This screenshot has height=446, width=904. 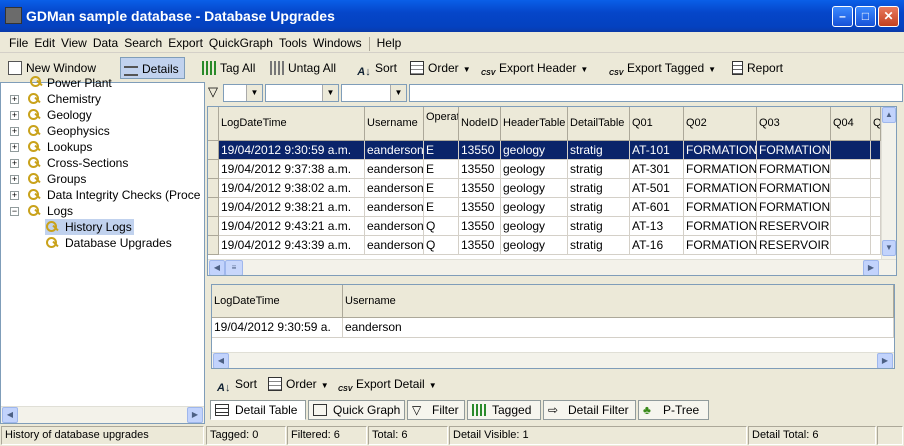 I want to click on maximize-button: □, so click(x=865, y=16).